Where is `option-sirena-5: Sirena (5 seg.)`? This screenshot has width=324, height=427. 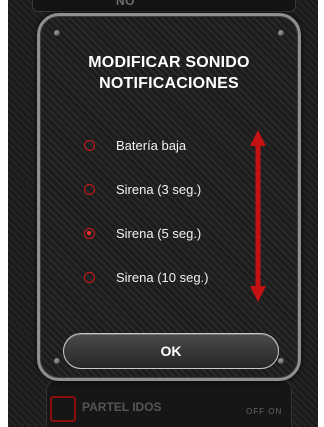 option-sirena-5: Sirena (5 seg.) is located at coordinates (142, 233).